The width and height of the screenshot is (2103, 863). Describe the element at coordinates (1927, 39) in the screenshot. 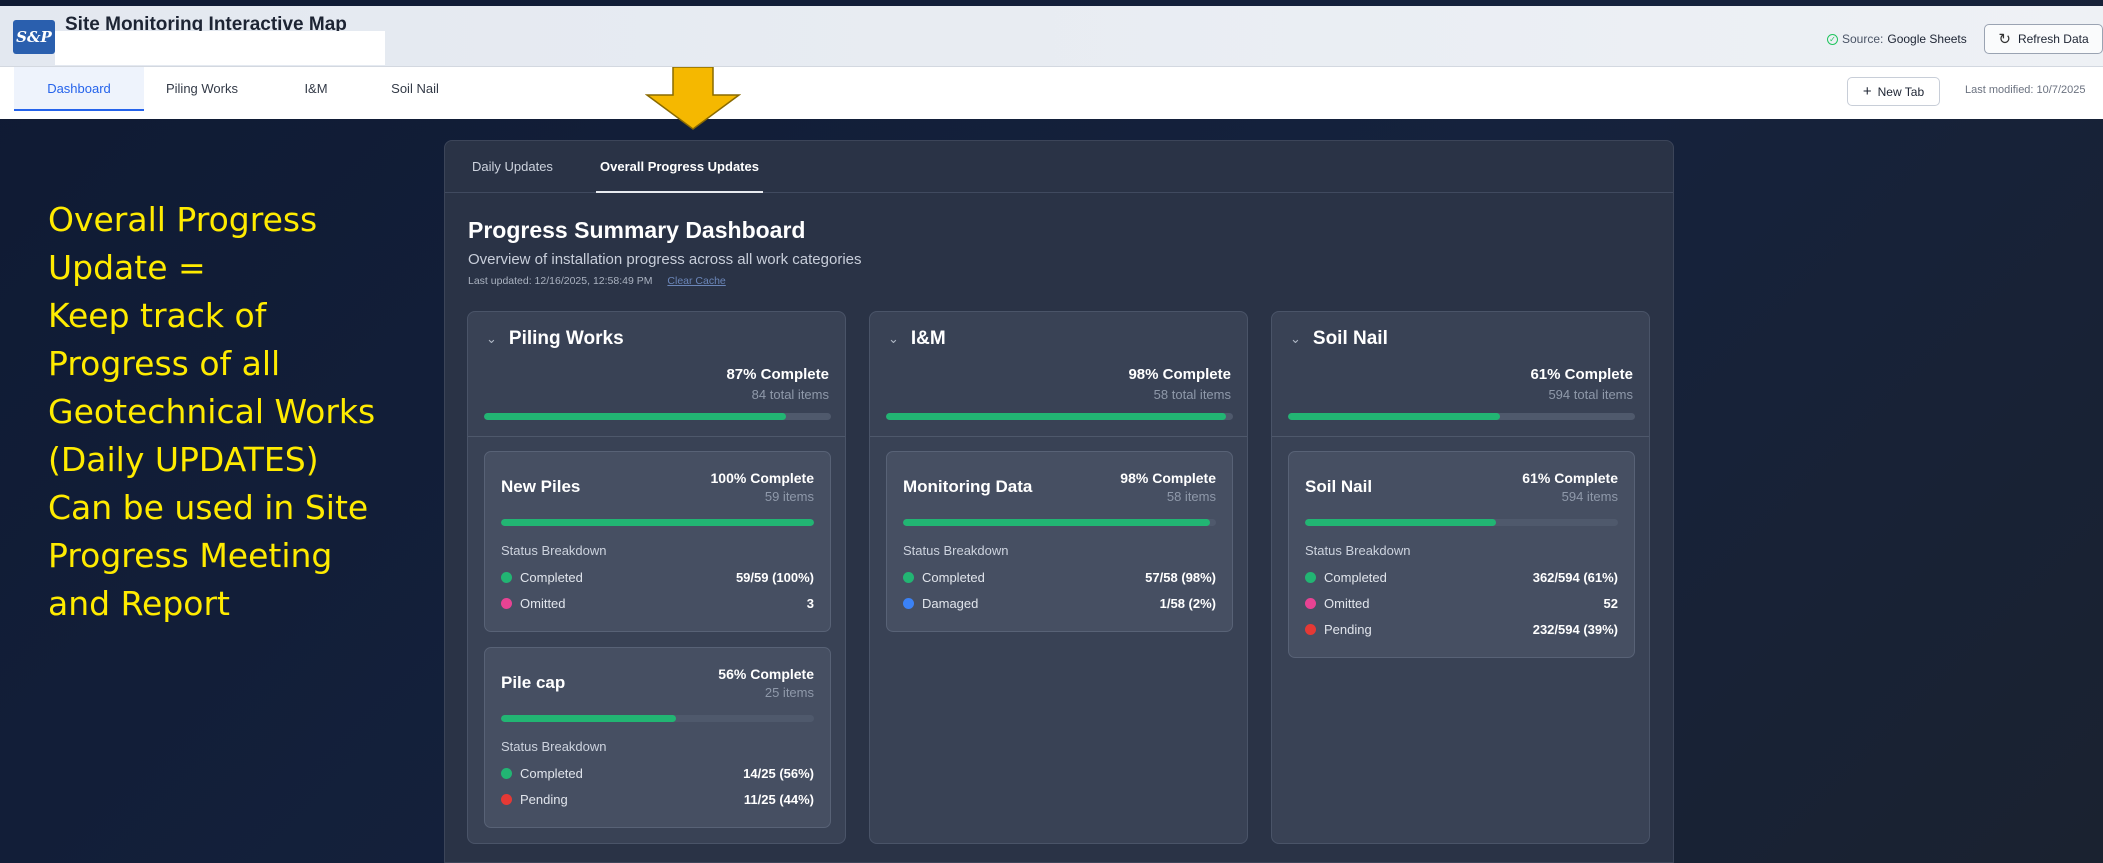

I see `source-value: Google Sheets` at that location.